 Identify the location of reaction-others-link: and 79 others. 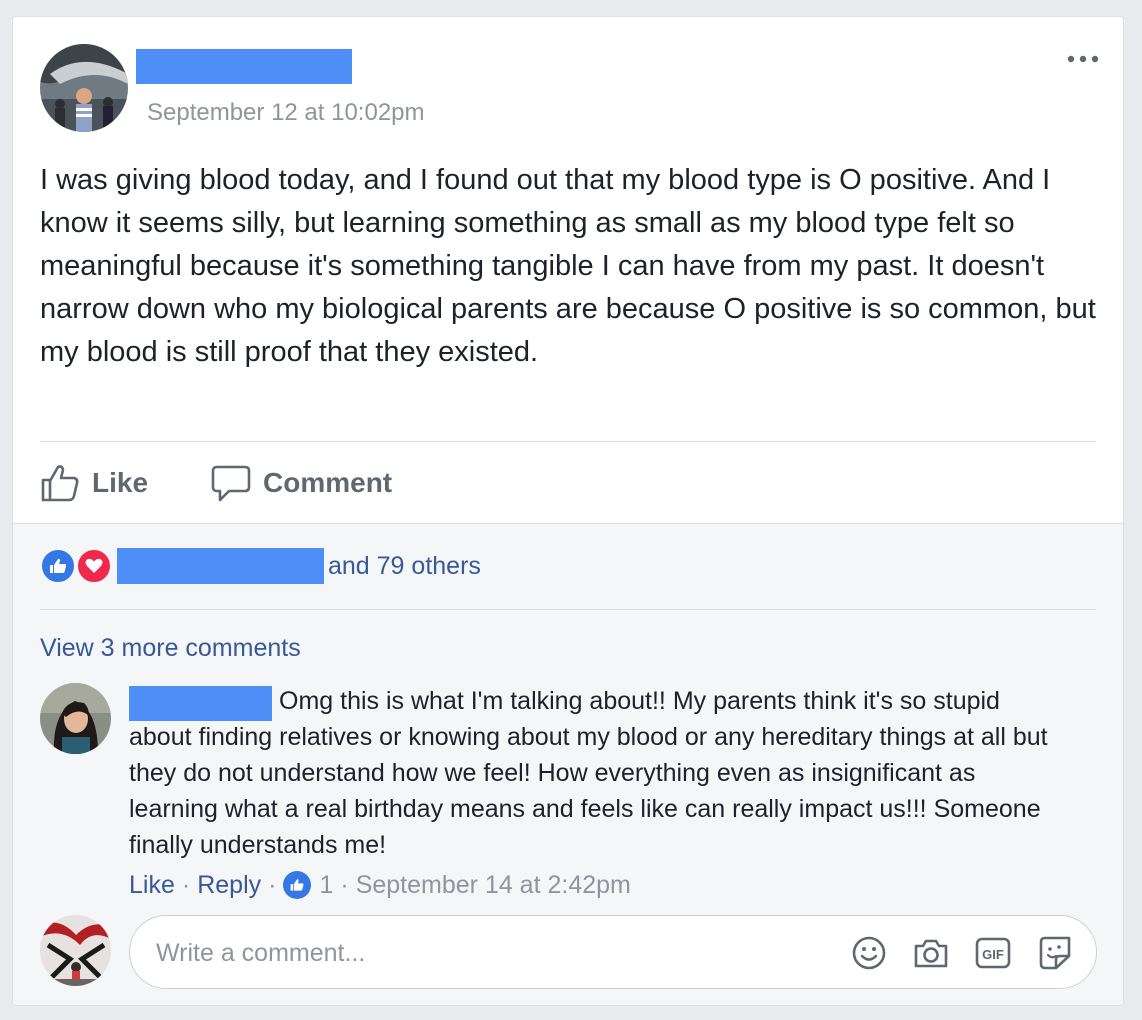
(404, 566).